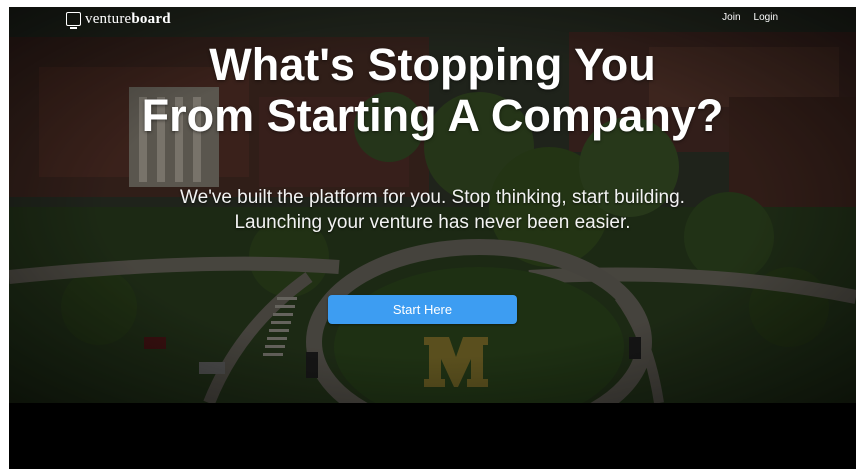  I want to click on nav-links: Join Login, so click(750, 17).